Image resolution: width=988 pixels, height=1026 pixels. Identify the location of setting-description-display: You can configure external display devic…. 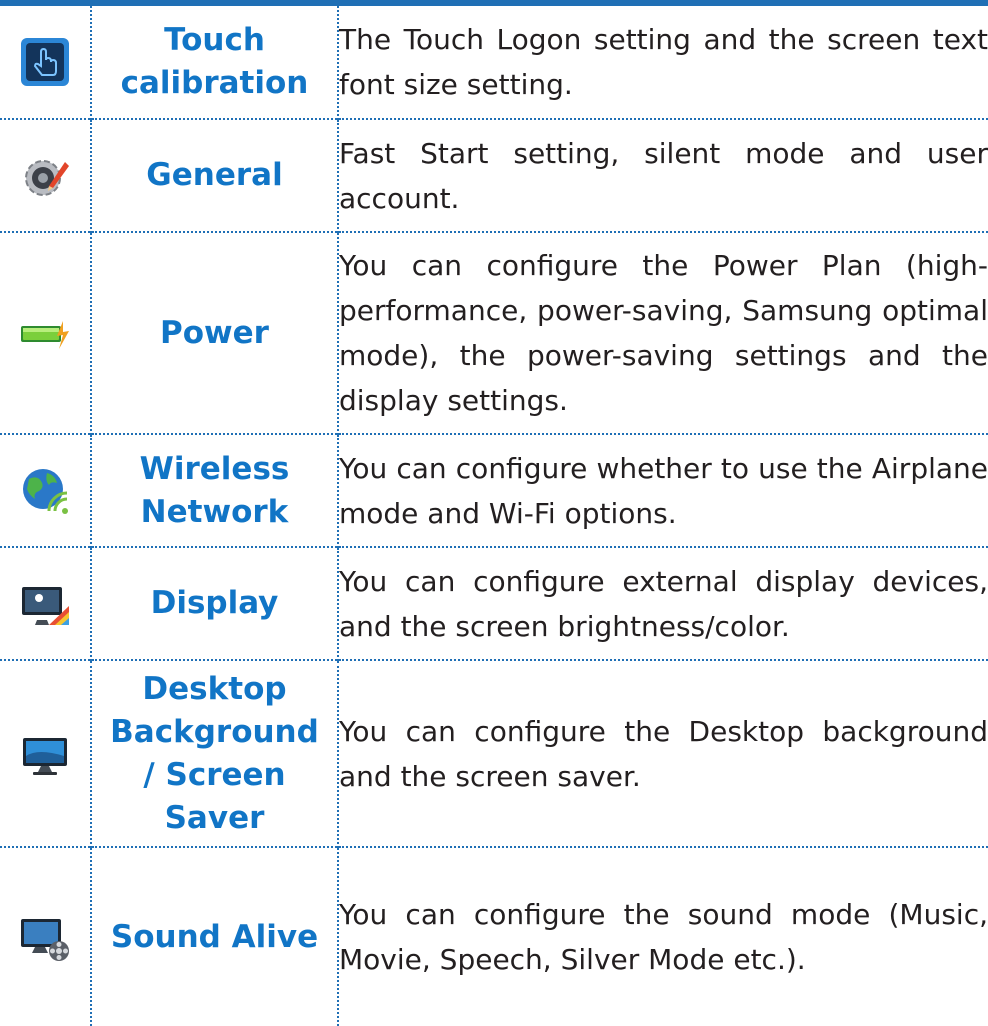
(663, 603).